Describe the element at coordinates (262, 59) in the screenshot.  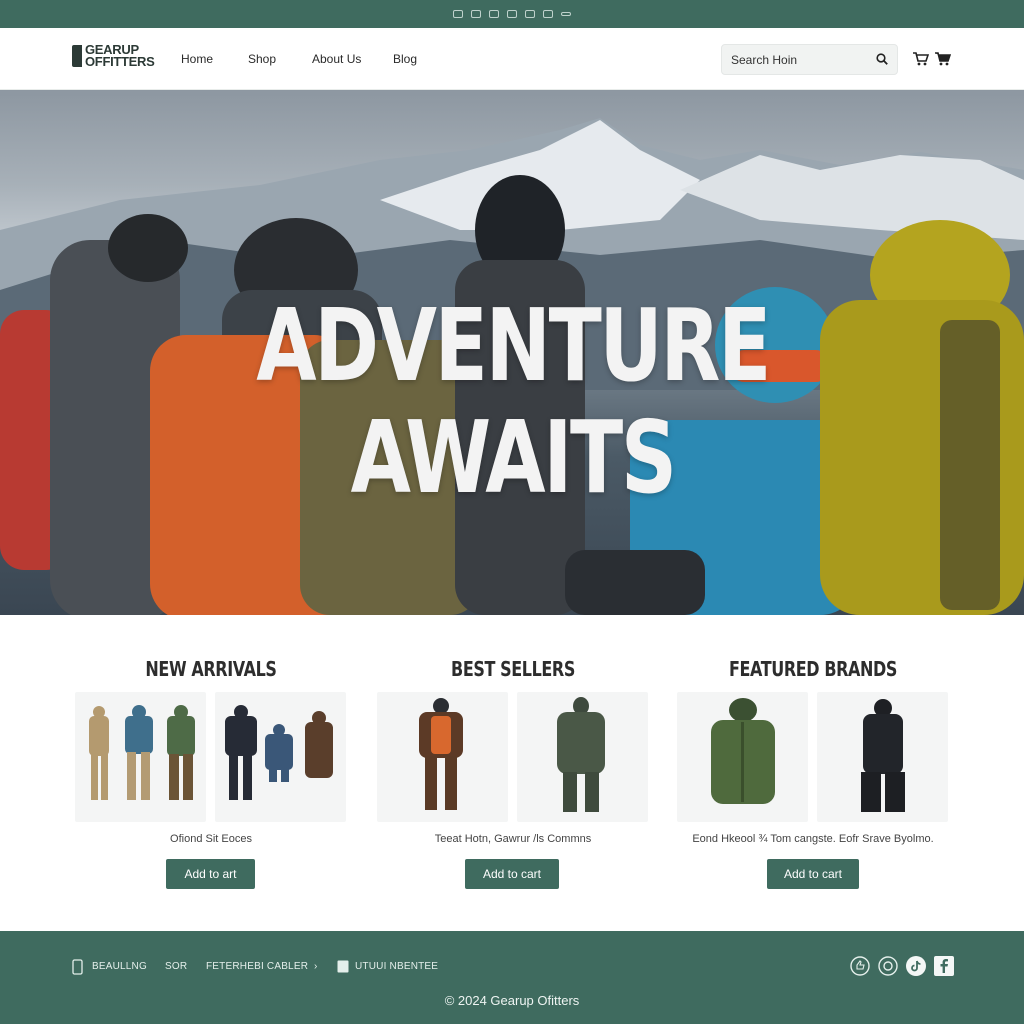
I see `nav-shop: Shop` at that location.